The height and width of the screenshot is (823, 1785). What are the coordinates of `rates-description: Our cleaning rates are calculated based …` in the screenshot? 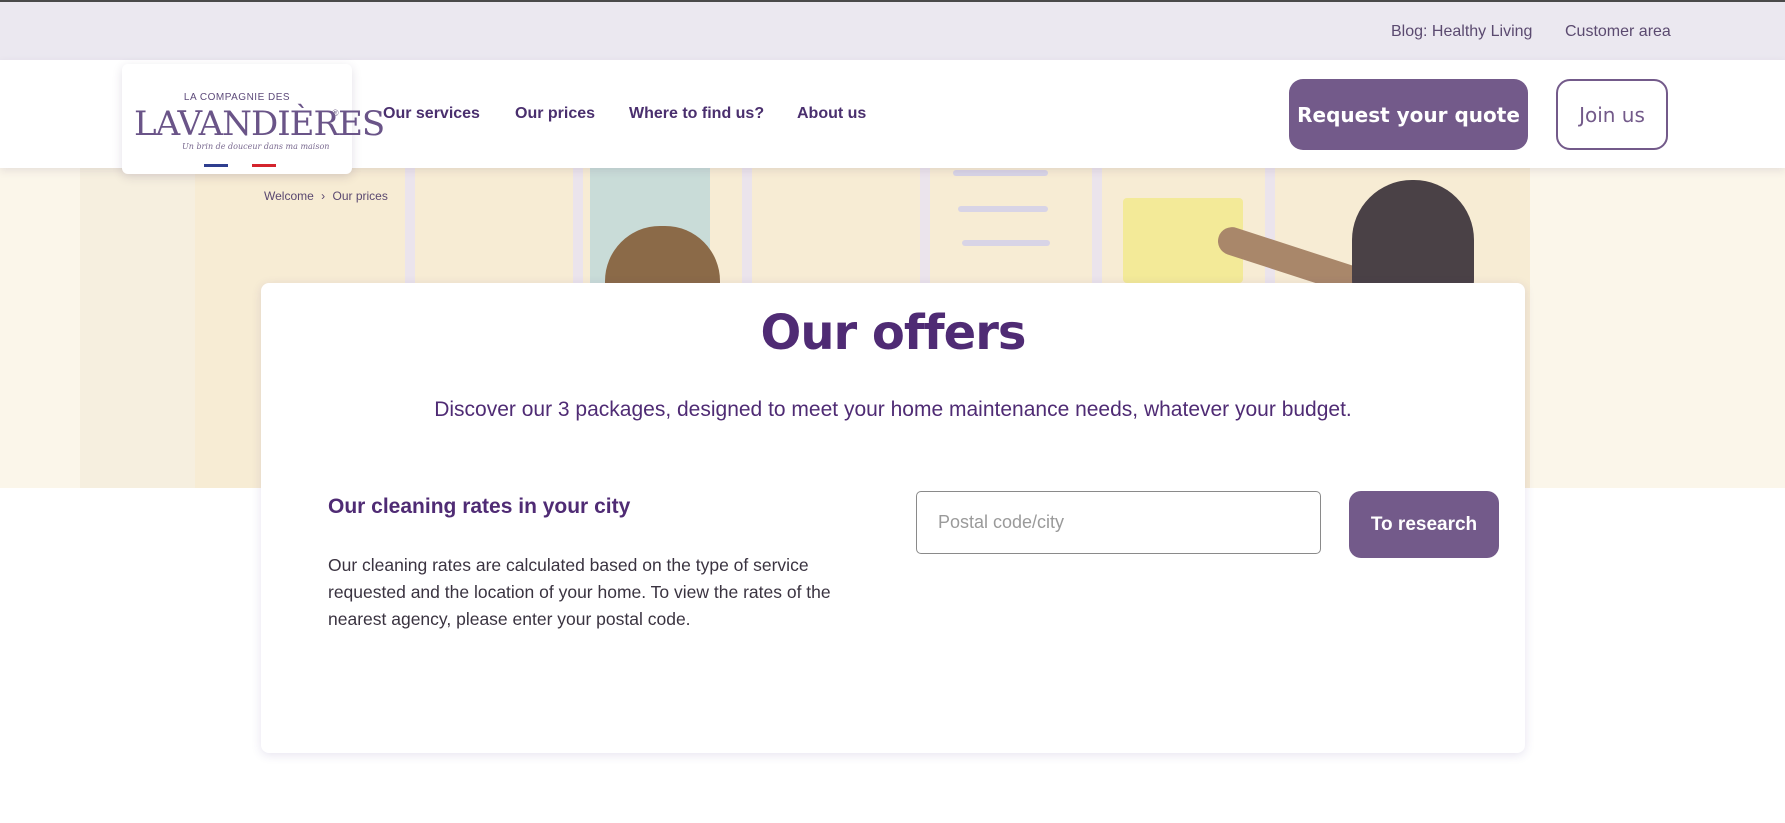 It's located at (579, 592).